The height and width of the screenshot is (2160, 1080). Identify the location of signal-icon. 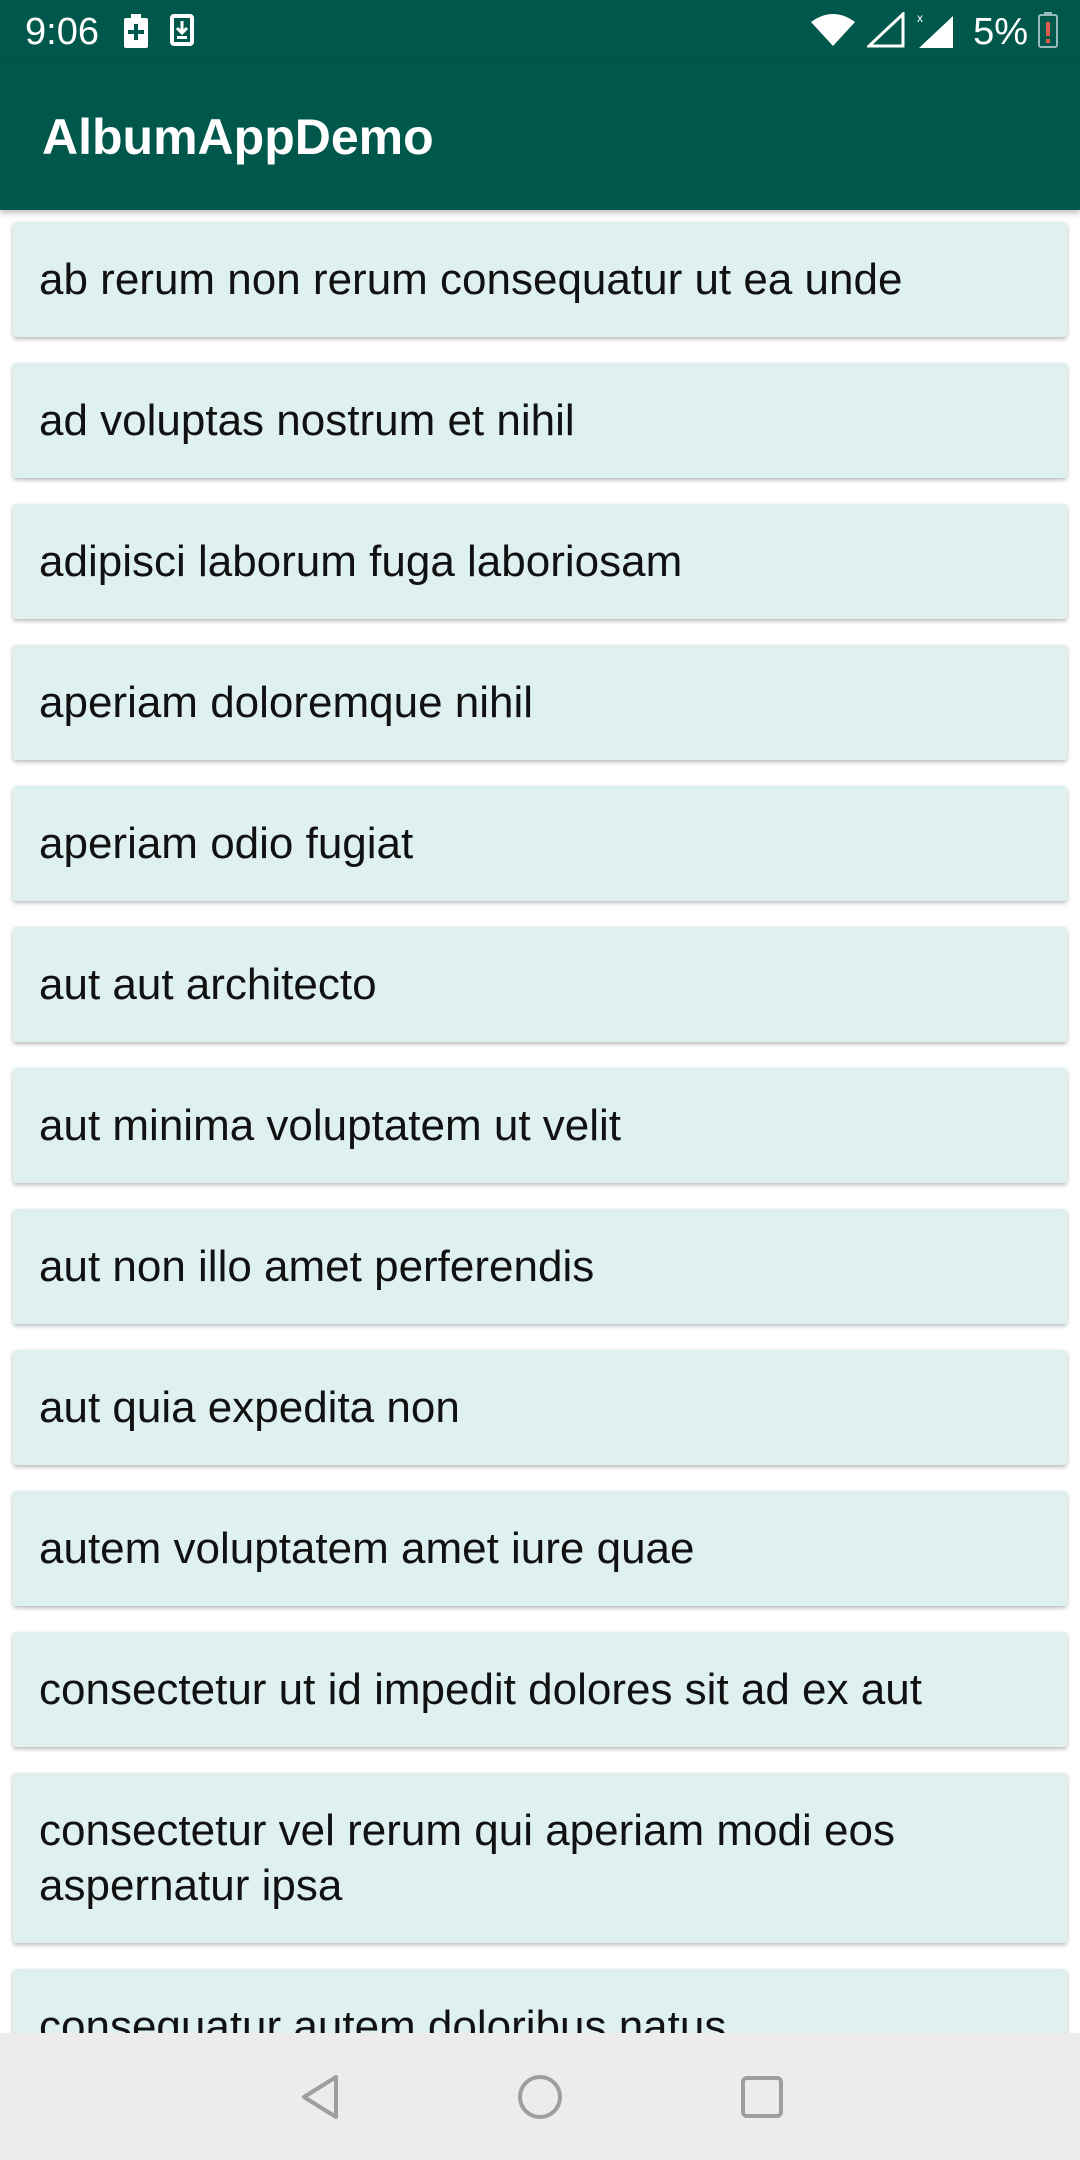
(885, 31).